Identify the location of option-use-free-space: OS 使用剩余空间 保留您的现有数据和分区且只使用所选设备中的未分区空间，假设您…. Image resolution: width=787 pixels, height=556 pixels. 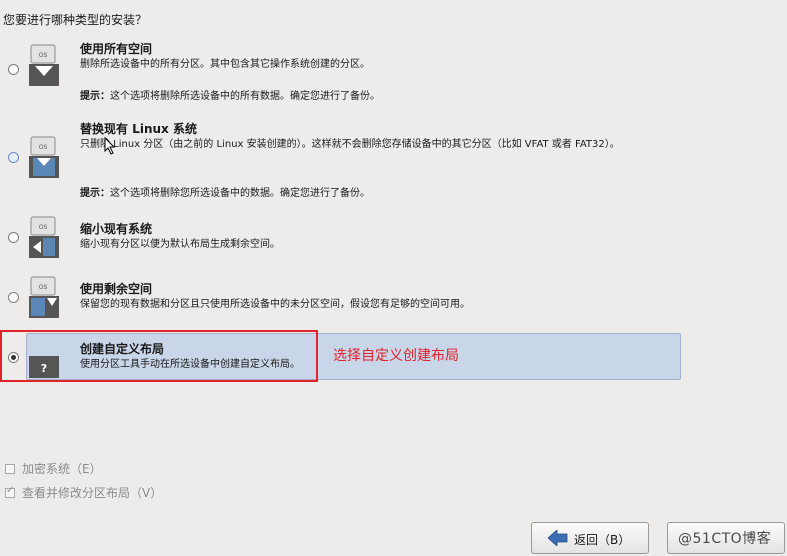
(345, 304).